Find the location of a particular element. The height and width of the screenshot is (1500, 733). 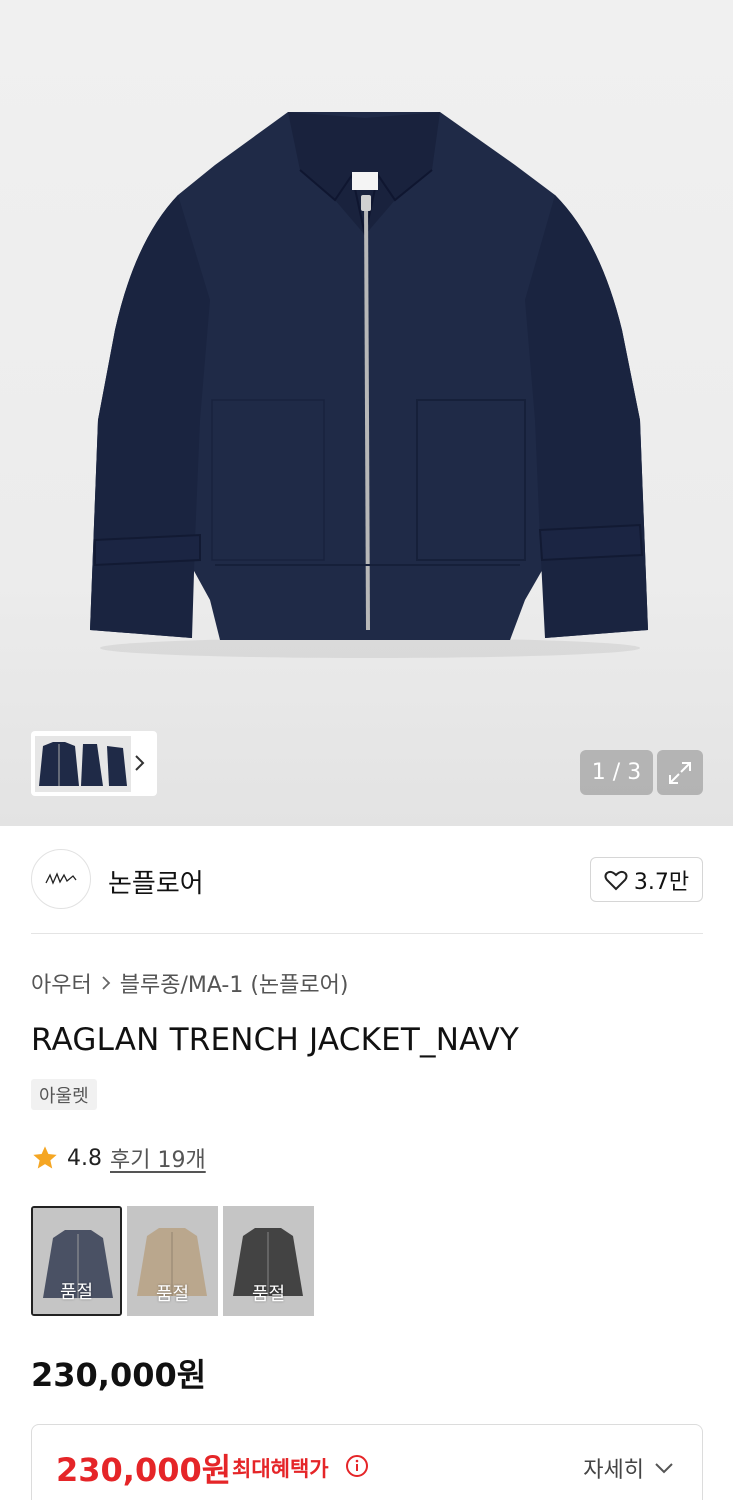

expand-icon is located at coordinates (680, 772).